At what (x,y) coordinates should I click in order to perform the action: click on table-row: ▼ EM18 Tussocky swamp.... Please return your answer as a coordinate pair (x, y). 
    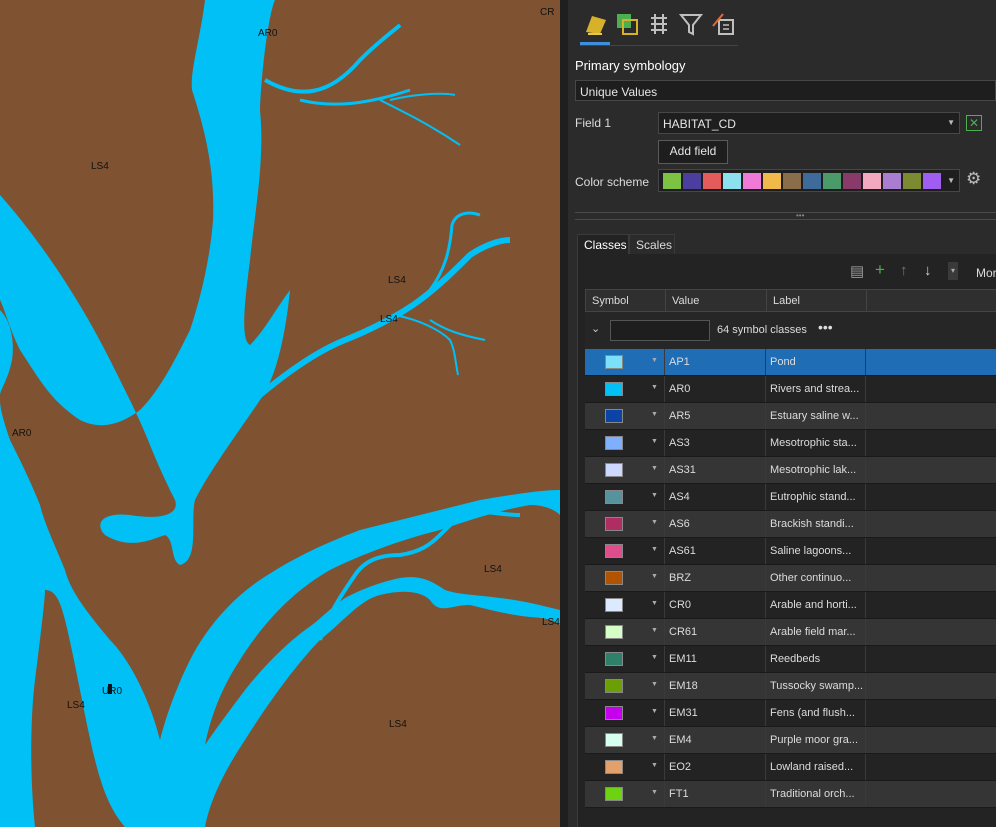
    Looking at the image, I should click on (790, 686).